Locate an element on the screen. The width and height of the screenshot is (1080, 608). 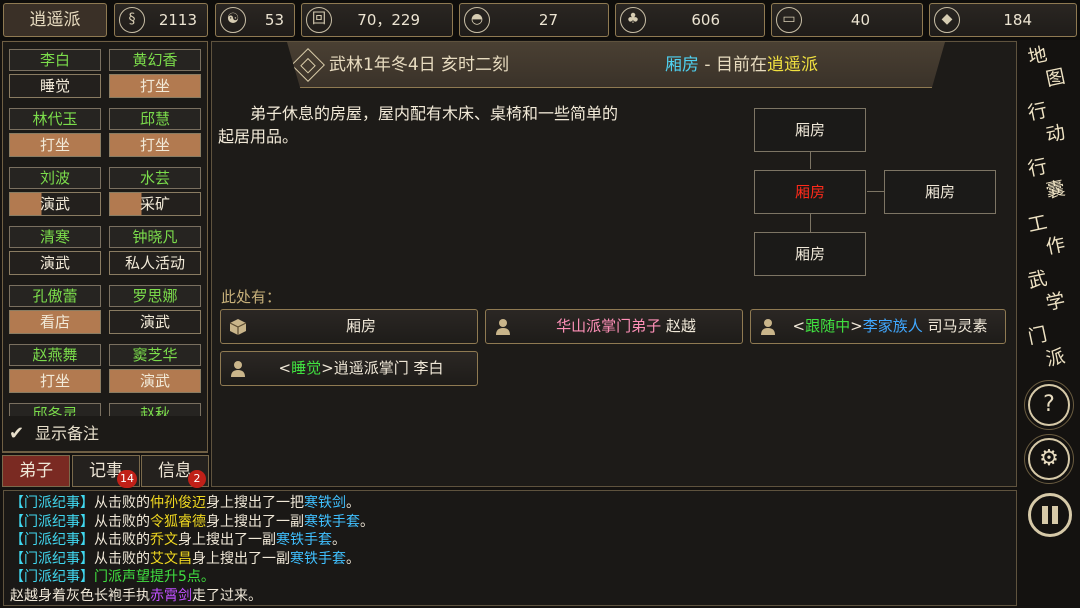
disciple-name: 刘波 is located at coordinates (55, 178).